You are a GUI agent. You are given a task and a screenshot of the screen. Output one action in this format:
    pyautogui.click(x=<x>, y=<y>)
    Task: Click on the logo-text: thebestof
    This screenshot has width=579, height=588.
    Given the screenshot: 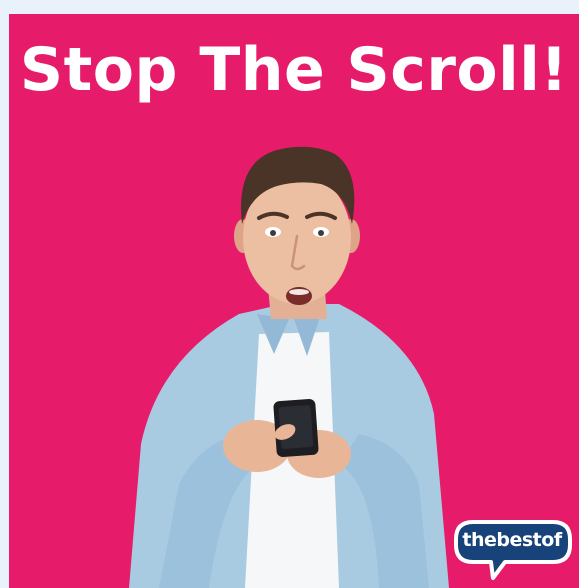 What is the action you would take?
    pyautogui.click(x=512, y=540)
    